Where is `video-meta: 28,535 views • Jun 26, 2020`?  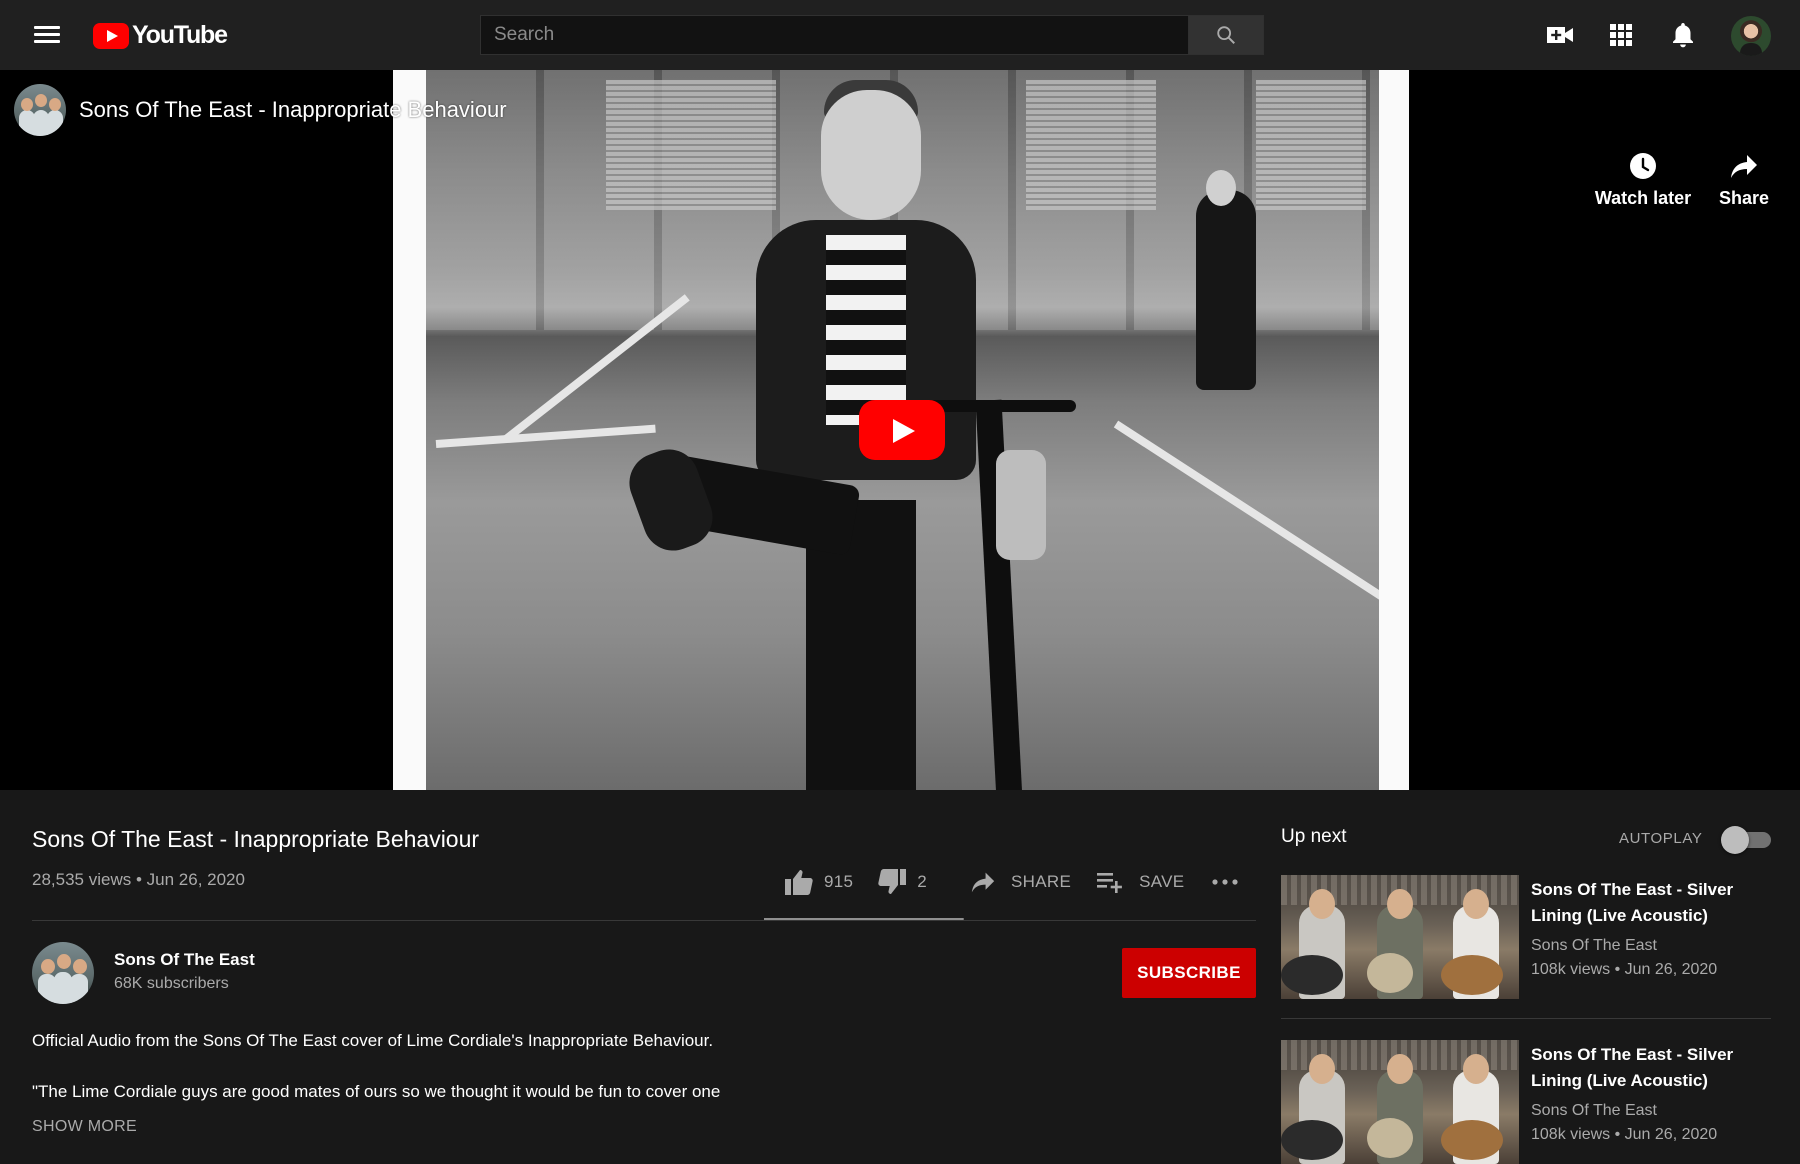 video-meta: 28,535 views • Jun 26, 2020 is located at coordinates (138, 880).